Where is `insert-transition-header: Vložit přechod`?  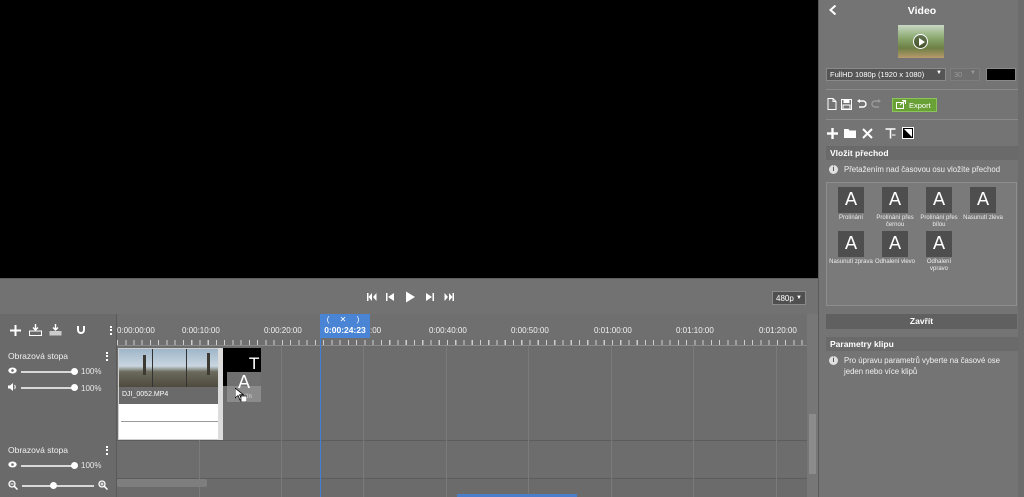
insert-transition-header: Vložit přechod is located at coordinates (922, 153).